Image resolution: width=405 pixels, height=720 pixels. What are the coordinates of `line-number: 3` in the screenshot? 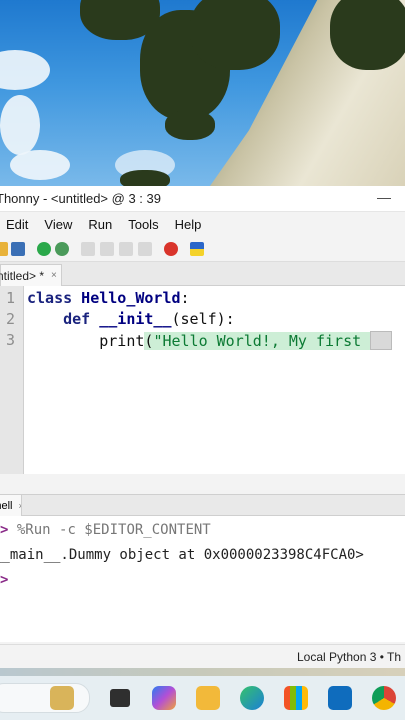 It's located at (10, 340).